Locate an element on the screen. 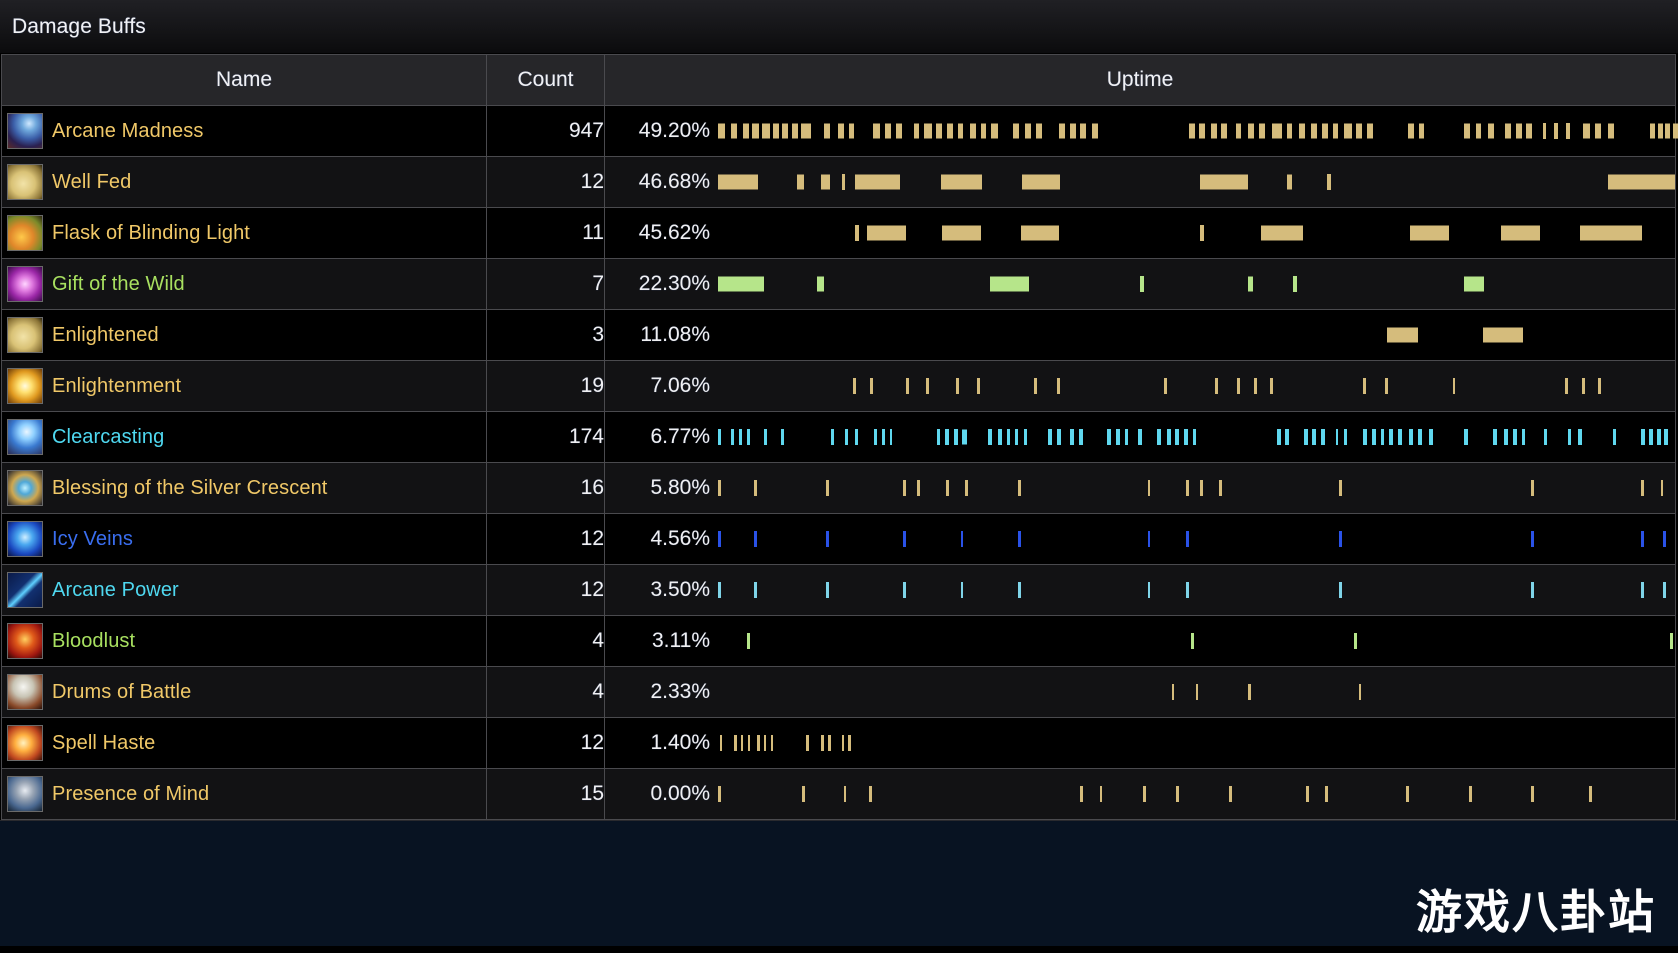  drums-of-battle-icon is located at coordinates (25, 692).